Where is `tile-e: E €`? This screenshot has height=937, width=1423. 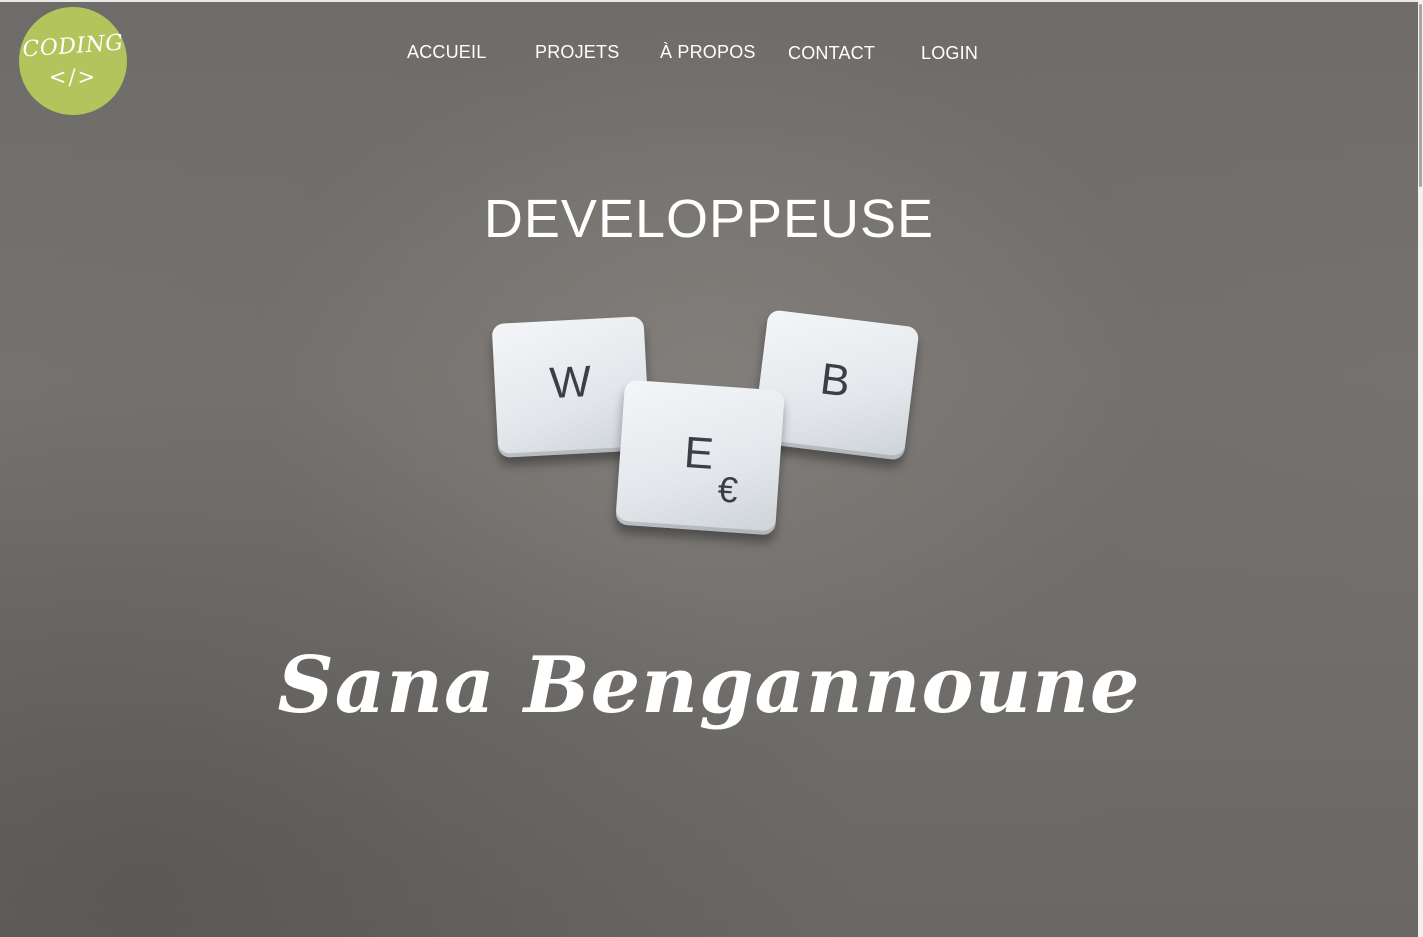
tile-e: E € is located at coordinates (700, 457).